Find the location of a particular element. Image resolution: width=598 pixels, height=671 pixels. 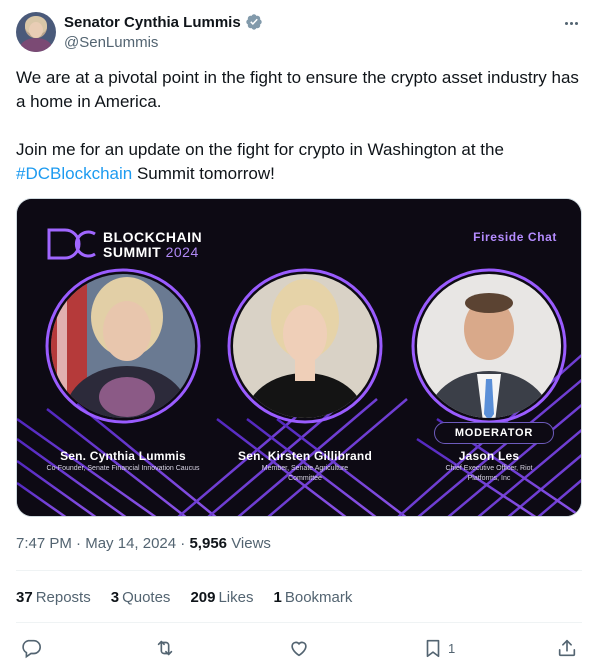

tweet-date: May 14, 2024 is located at coordinates (130, 543).